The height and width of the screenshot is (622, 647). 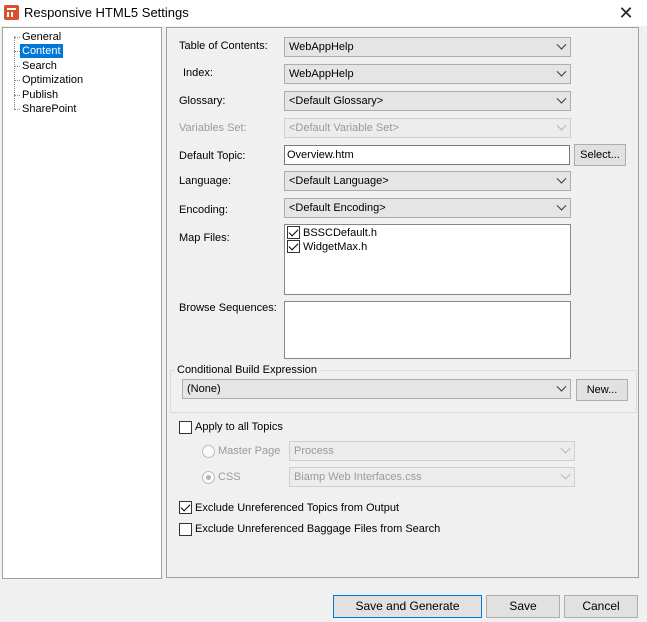 I want to click on map-files-list: BSSCDefault.h WidgetMax.h, so click(x=427, y=259).